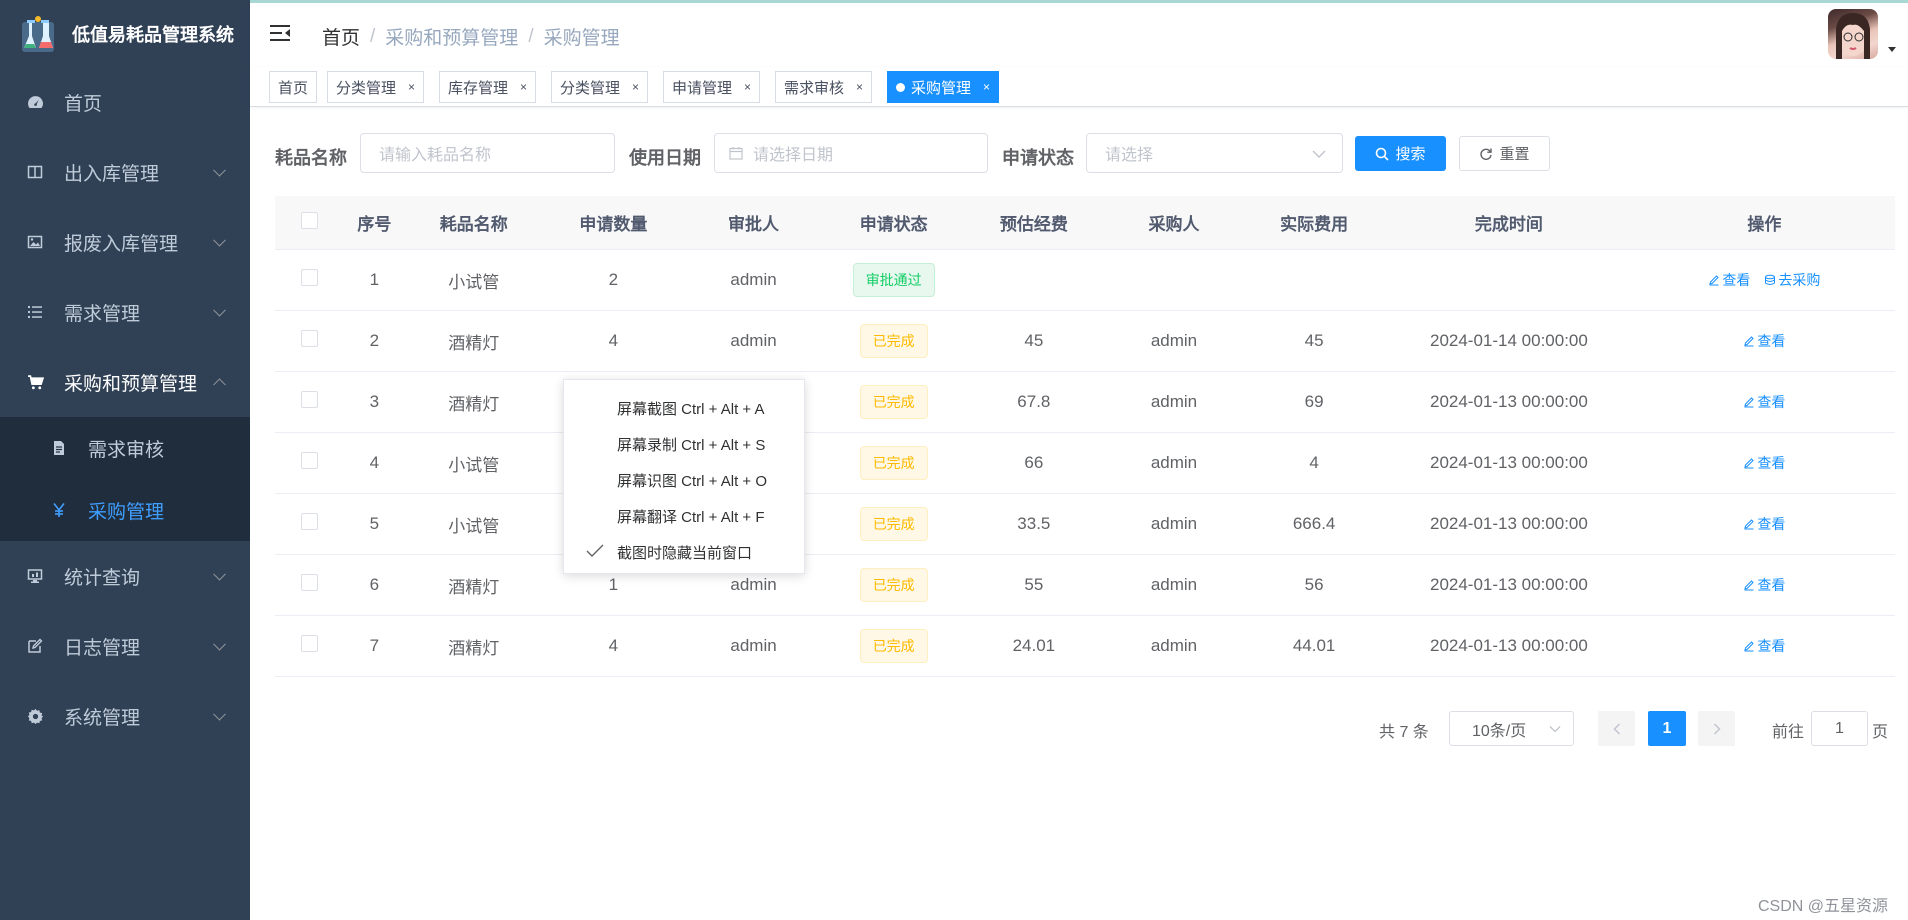 This screenshot has width=1908, height=920. Describe the element at coordinates (1616, 728) in the screenshot. I see `prev-page-button` at that location.